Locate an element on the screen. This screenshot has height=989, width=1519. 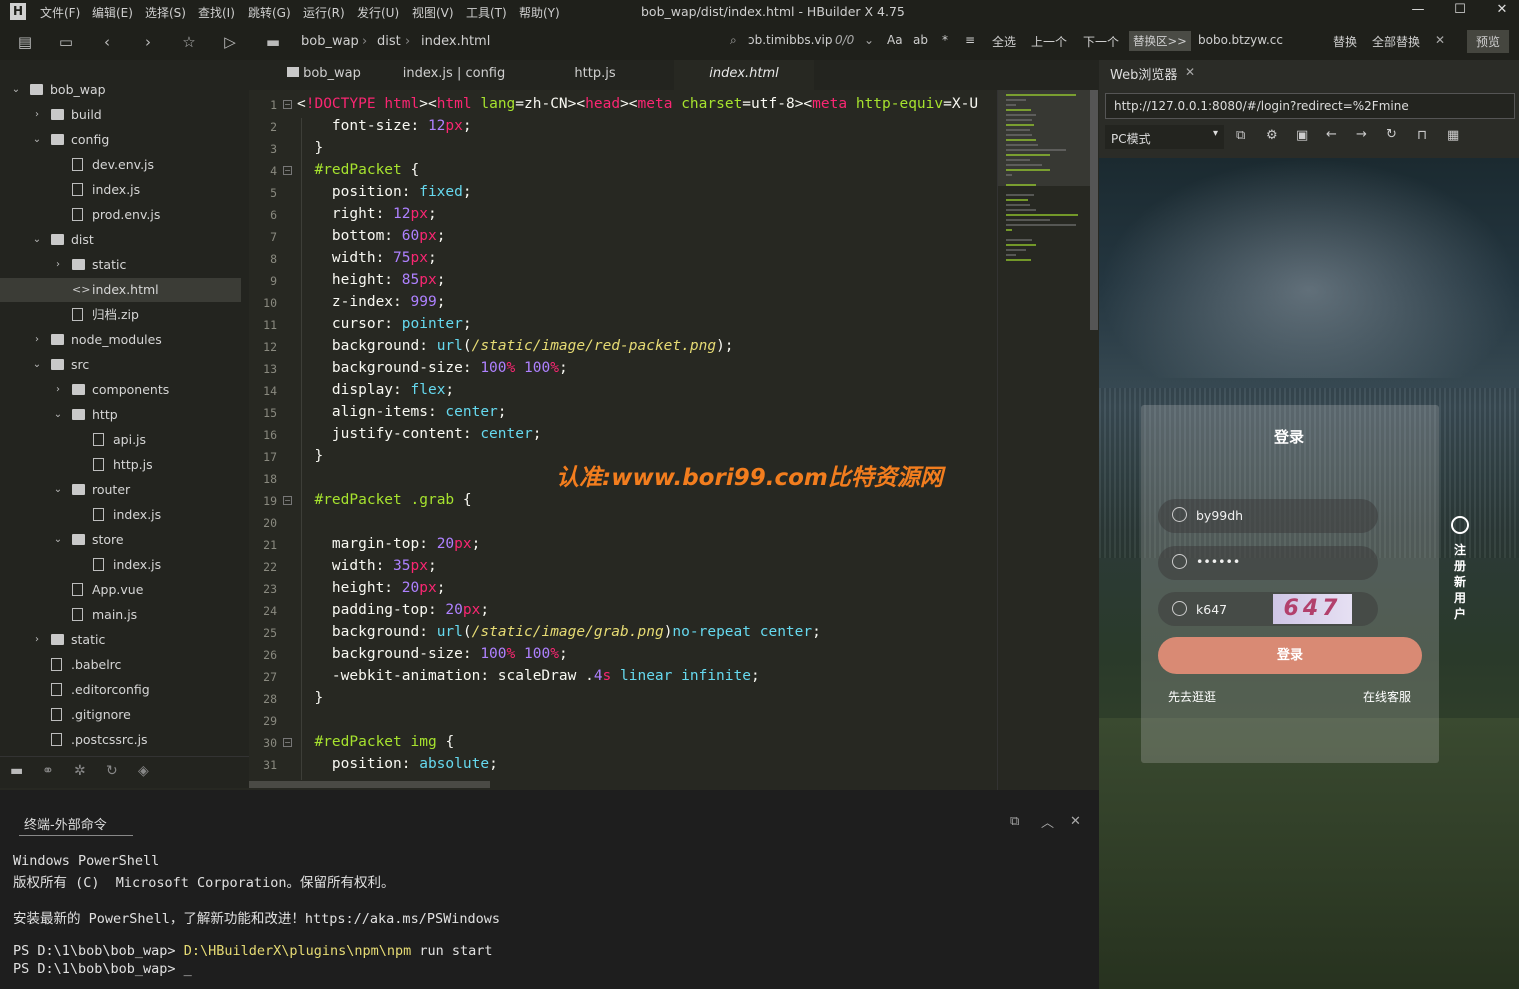
replace-all-button: 全部替换 is located at coordinates (1396, 41).